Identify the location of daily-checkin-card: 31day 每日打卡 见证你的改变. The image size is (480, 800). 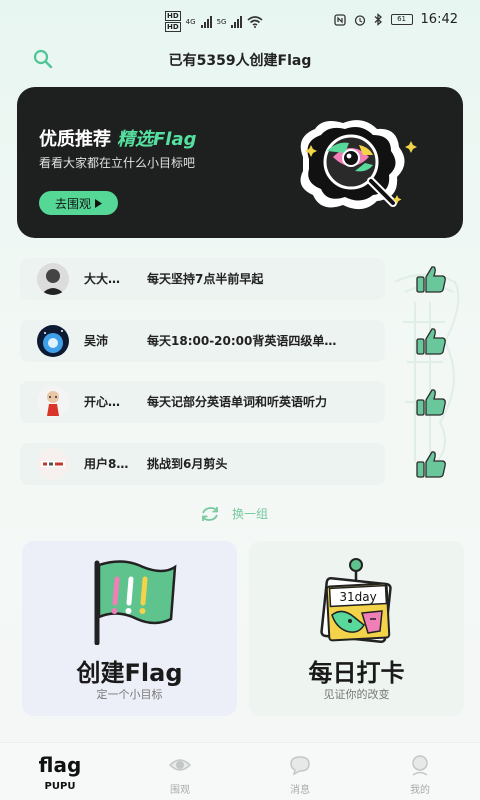
(356, 628).